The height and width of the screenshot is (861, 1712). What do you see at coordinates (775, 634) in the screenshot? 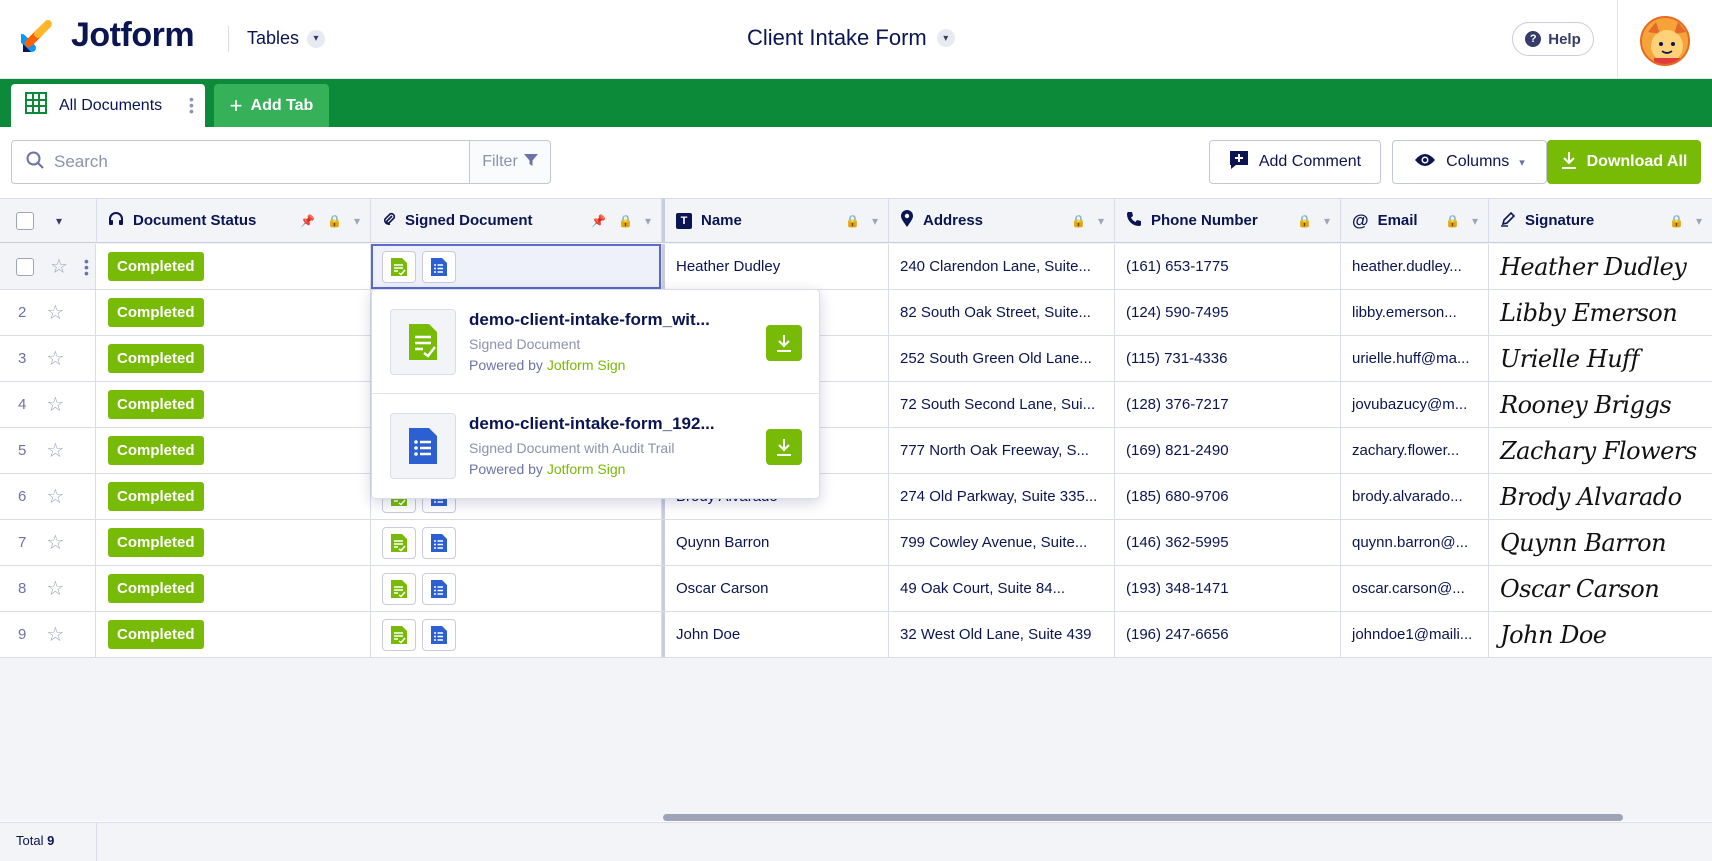
I see `name-cell: John Doe` at bounding box center [775, 634].